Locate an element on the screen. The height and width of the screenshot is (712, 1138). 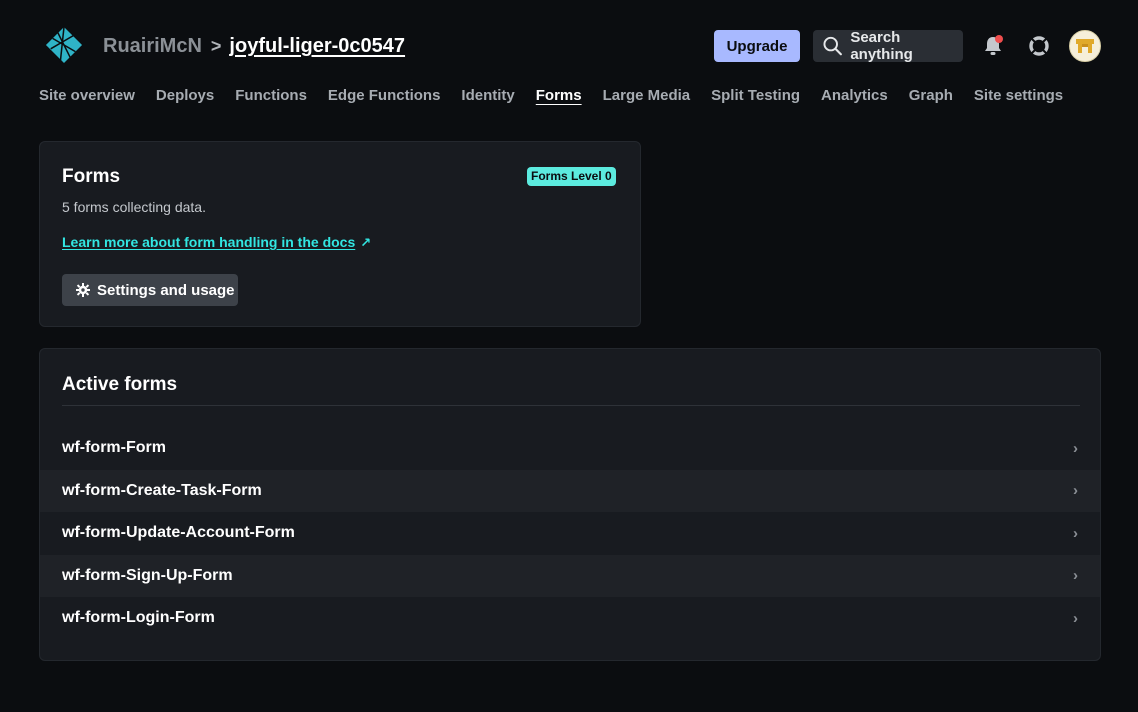
tab-forms: Forms is located at coordinates (559, 97).